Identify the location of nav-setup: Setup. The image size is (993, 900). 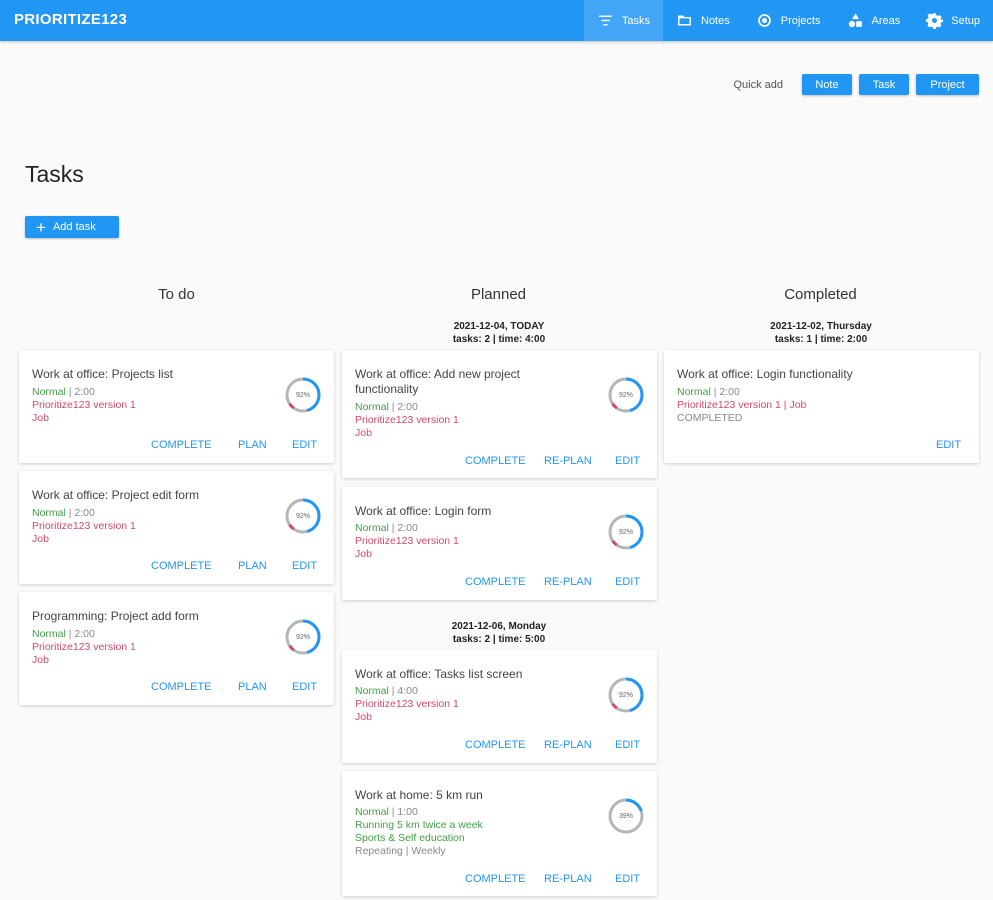
(953, 20).